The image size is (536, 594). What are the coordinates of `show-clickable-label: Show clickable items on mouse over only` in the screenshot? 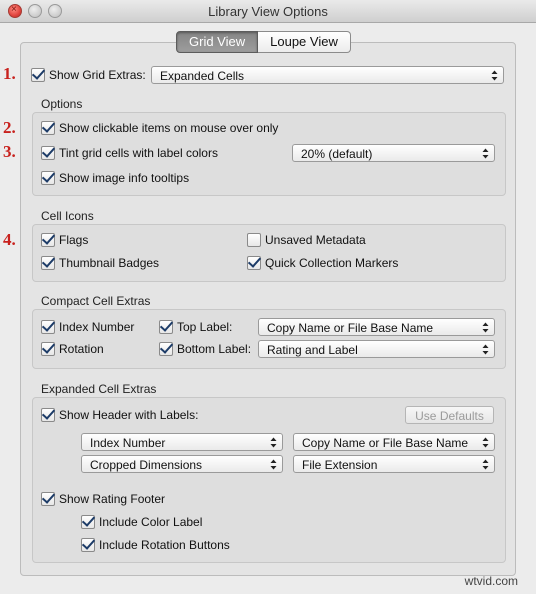 It's located at (169, 128).